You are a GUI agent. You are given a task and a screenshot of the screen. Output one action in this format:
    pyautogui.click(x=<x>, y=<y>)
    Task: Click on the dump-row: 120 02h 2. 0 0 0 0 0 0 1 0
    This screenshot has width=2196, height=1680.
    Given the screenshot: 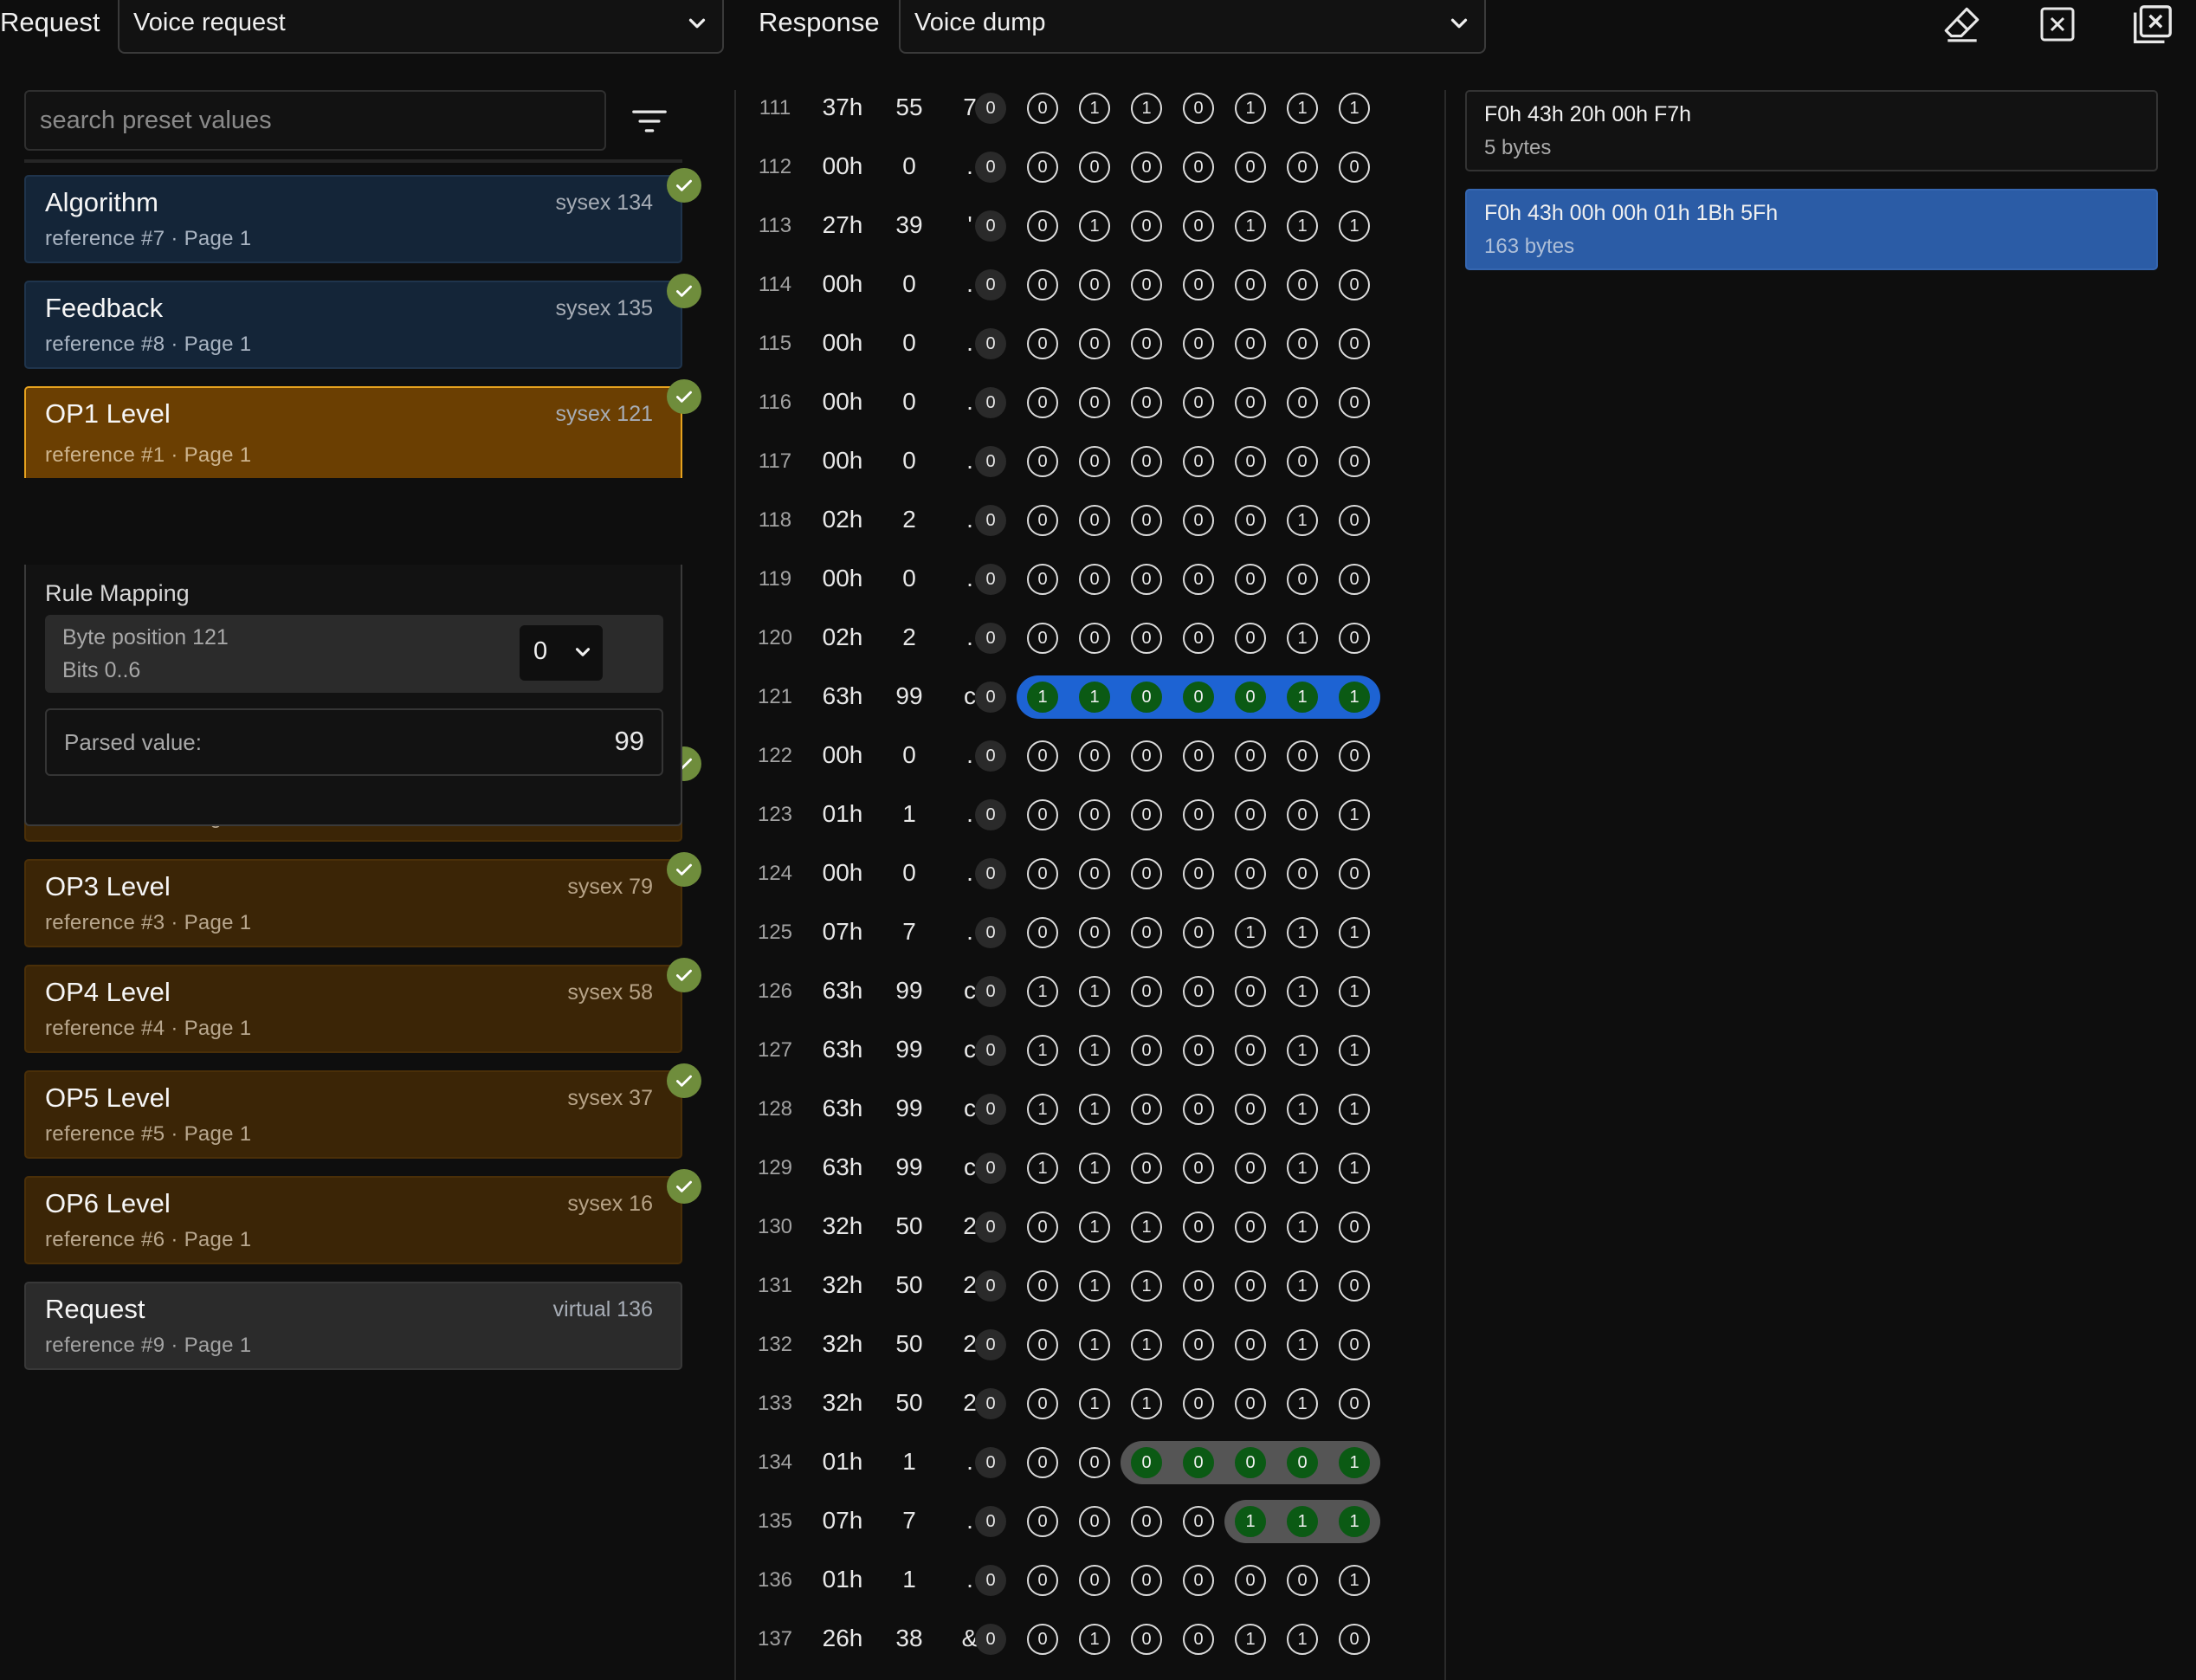 What is the action you would take?
    pyautogui.click(x=1091, y=637)
    